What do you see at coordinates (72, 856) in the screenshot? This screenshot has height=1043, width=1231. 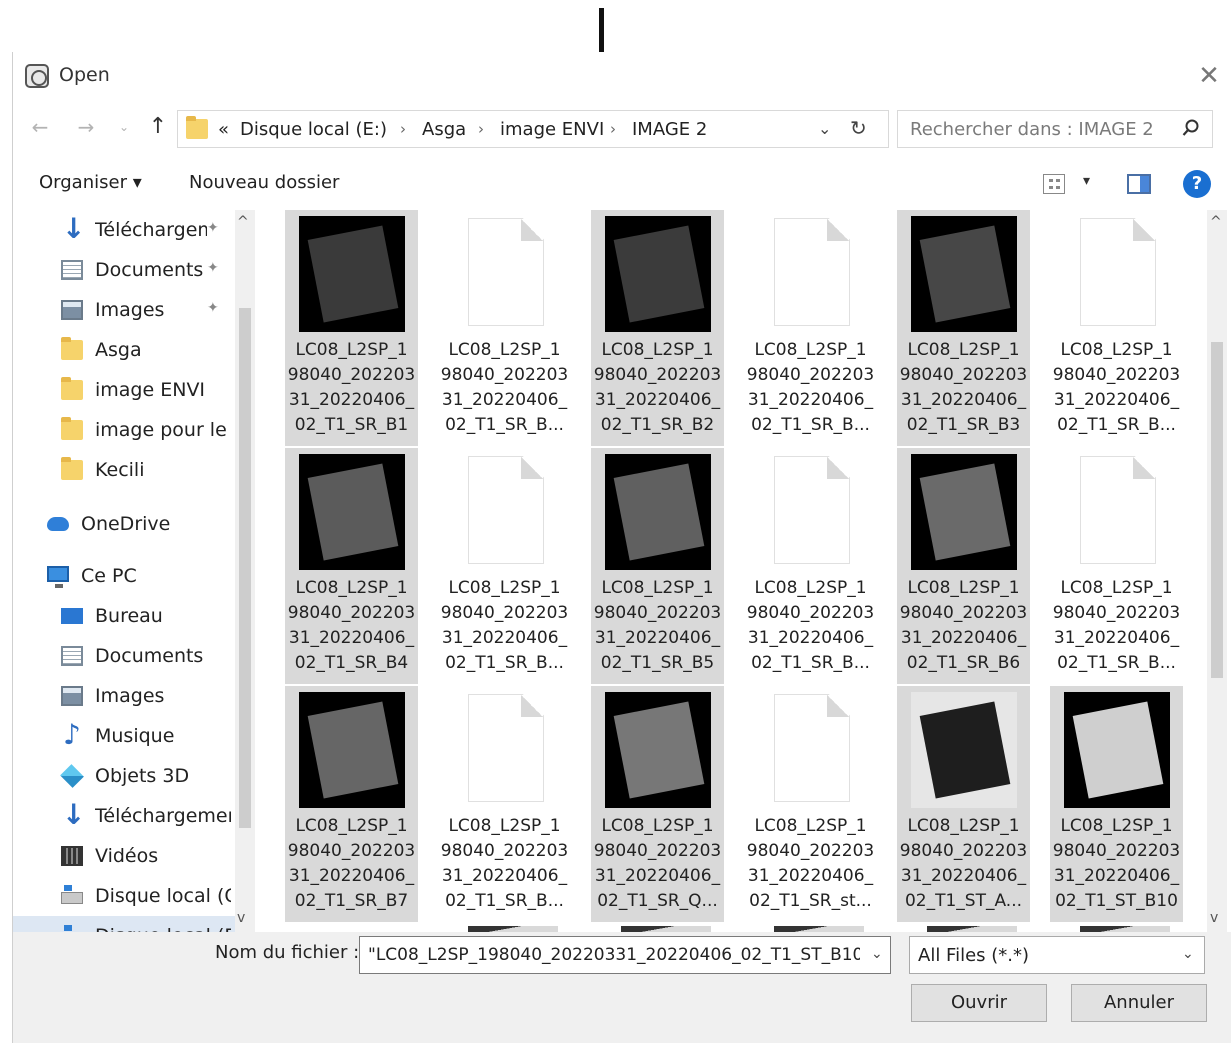 I see `videos-icon` at bounding box center [72, 856].